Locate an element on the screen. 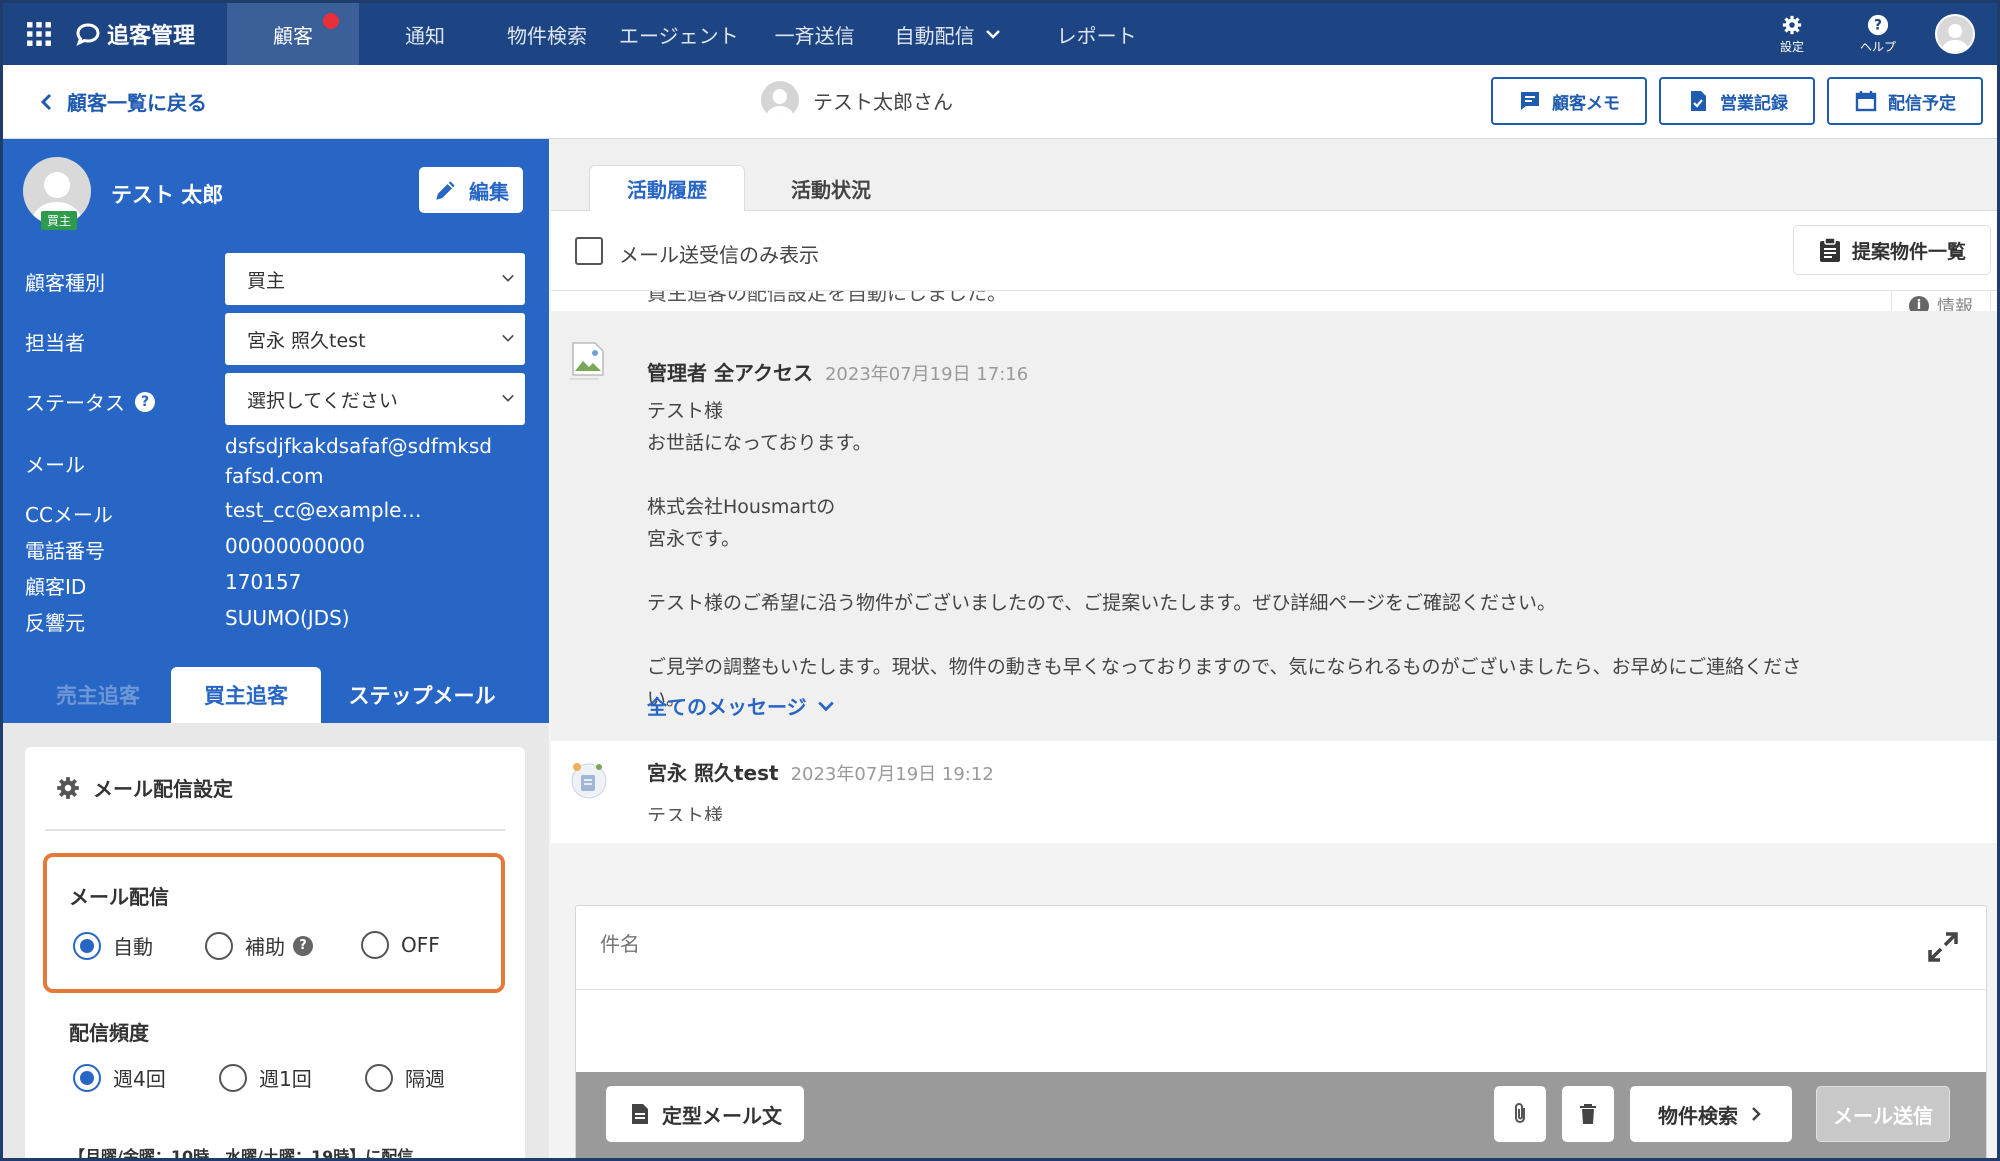 Image resolution: width=2000 pixels, height=1161 pixels. memo-icon is located at coordinates (1530, 101).